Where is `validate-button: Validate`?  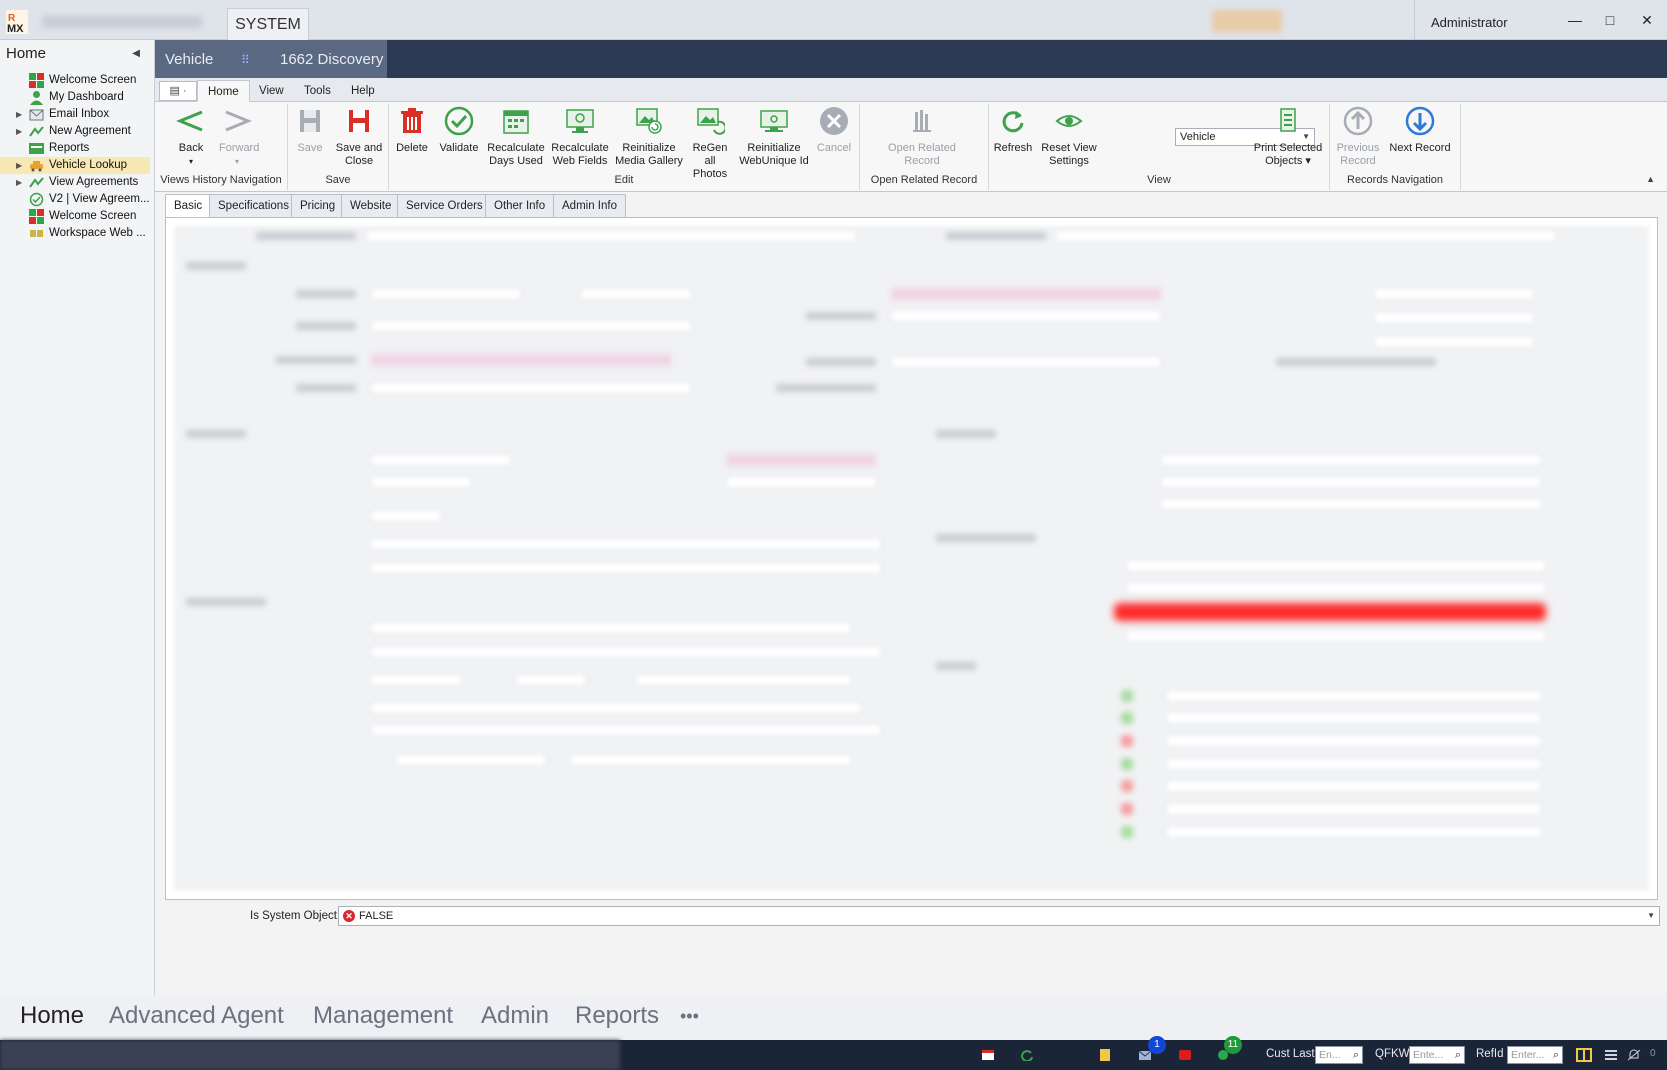
validate-button: Validate is located at coordinates (459, 130).